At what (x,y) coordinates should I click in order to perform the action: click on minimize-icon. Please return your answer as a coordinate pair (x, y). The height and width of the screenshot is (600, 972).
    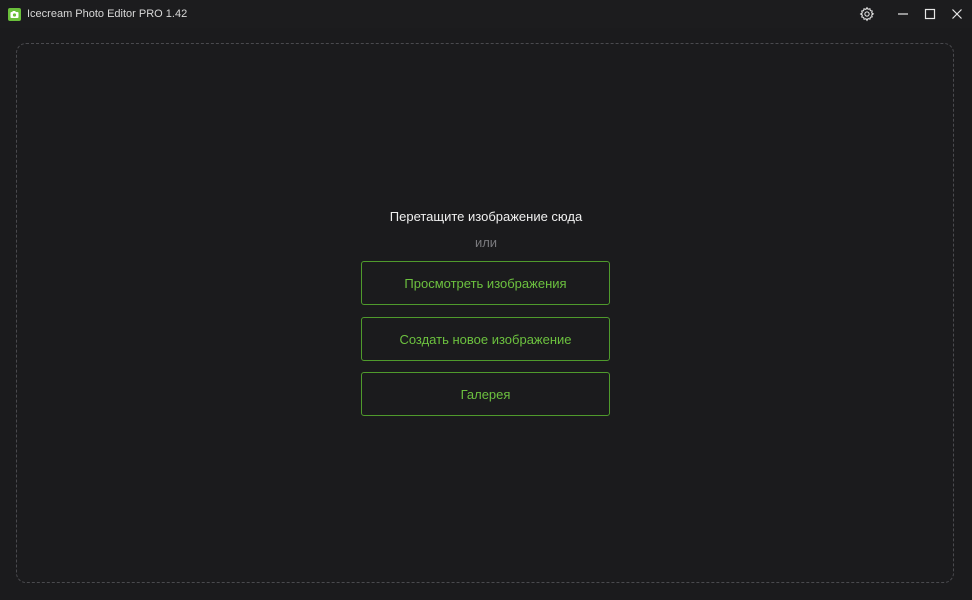
    Looking at the image, I should click on (903, 14).